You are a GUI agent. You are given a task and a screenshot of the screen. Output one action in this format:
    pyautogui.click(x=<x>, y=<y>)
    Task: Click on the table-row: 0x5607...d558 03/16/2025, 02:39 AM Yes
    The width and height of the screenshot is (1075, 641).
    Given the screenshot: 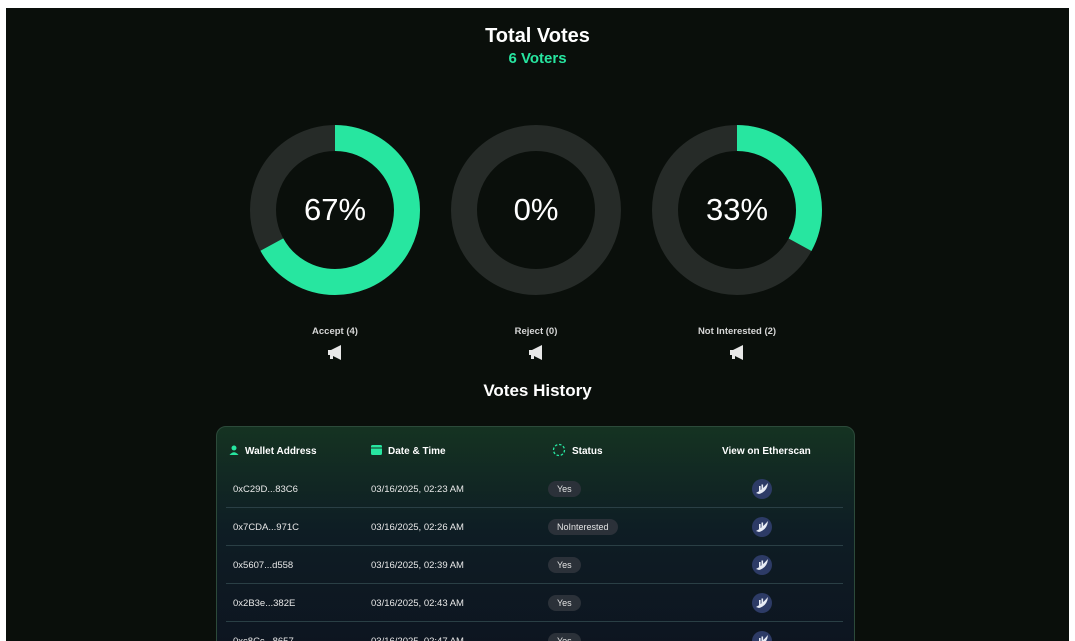 What is the action you would take?
    pyautogui.click(x=535, y=565)
    